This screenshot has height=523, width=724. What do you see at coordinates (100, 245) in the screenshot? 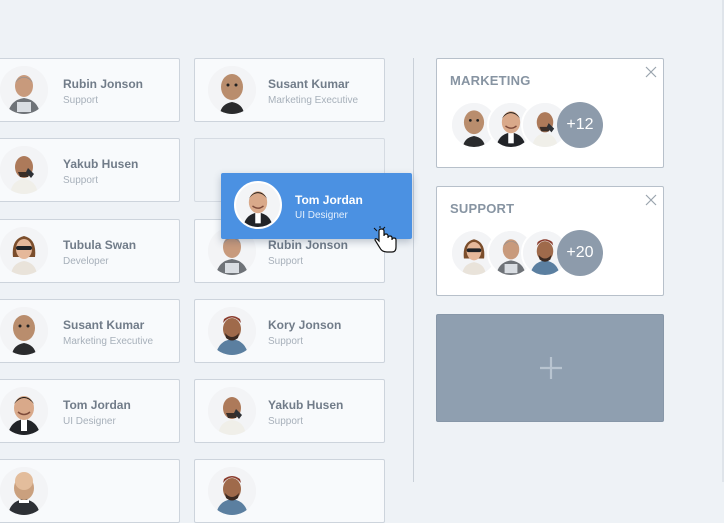
I see `person-name: Tubula Swan` at bounding box center [100, 245].